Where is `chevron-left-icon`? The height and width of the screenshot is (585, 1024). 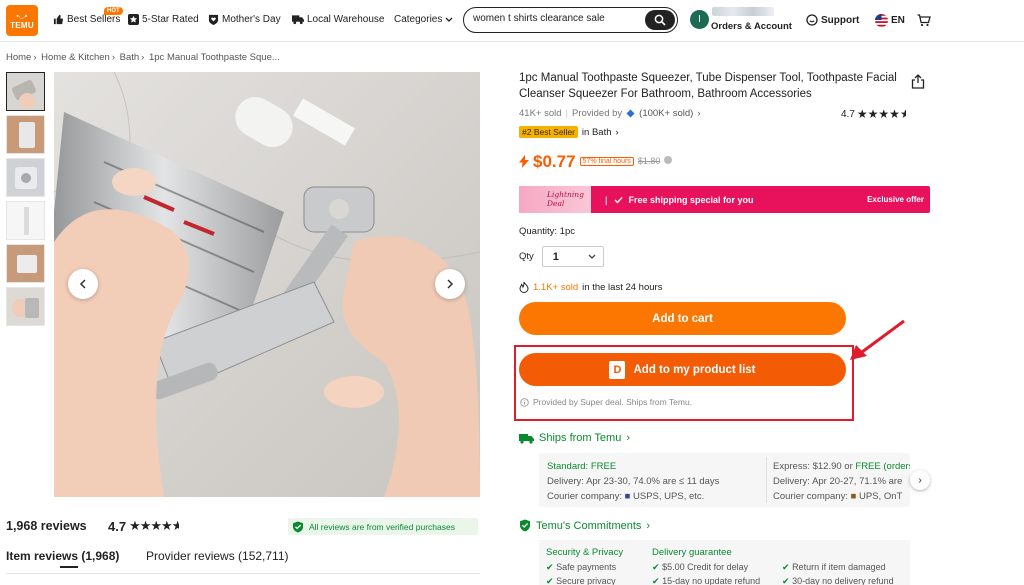
chevron-left-icon is located at coordinates (82, 284).